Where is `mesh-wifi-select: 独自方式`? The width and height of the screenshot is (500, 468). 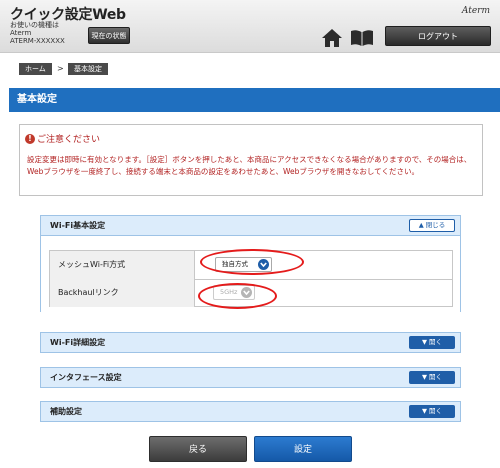
mesh-wifi-select: 独自方式 is located at coordinates (243, 264).